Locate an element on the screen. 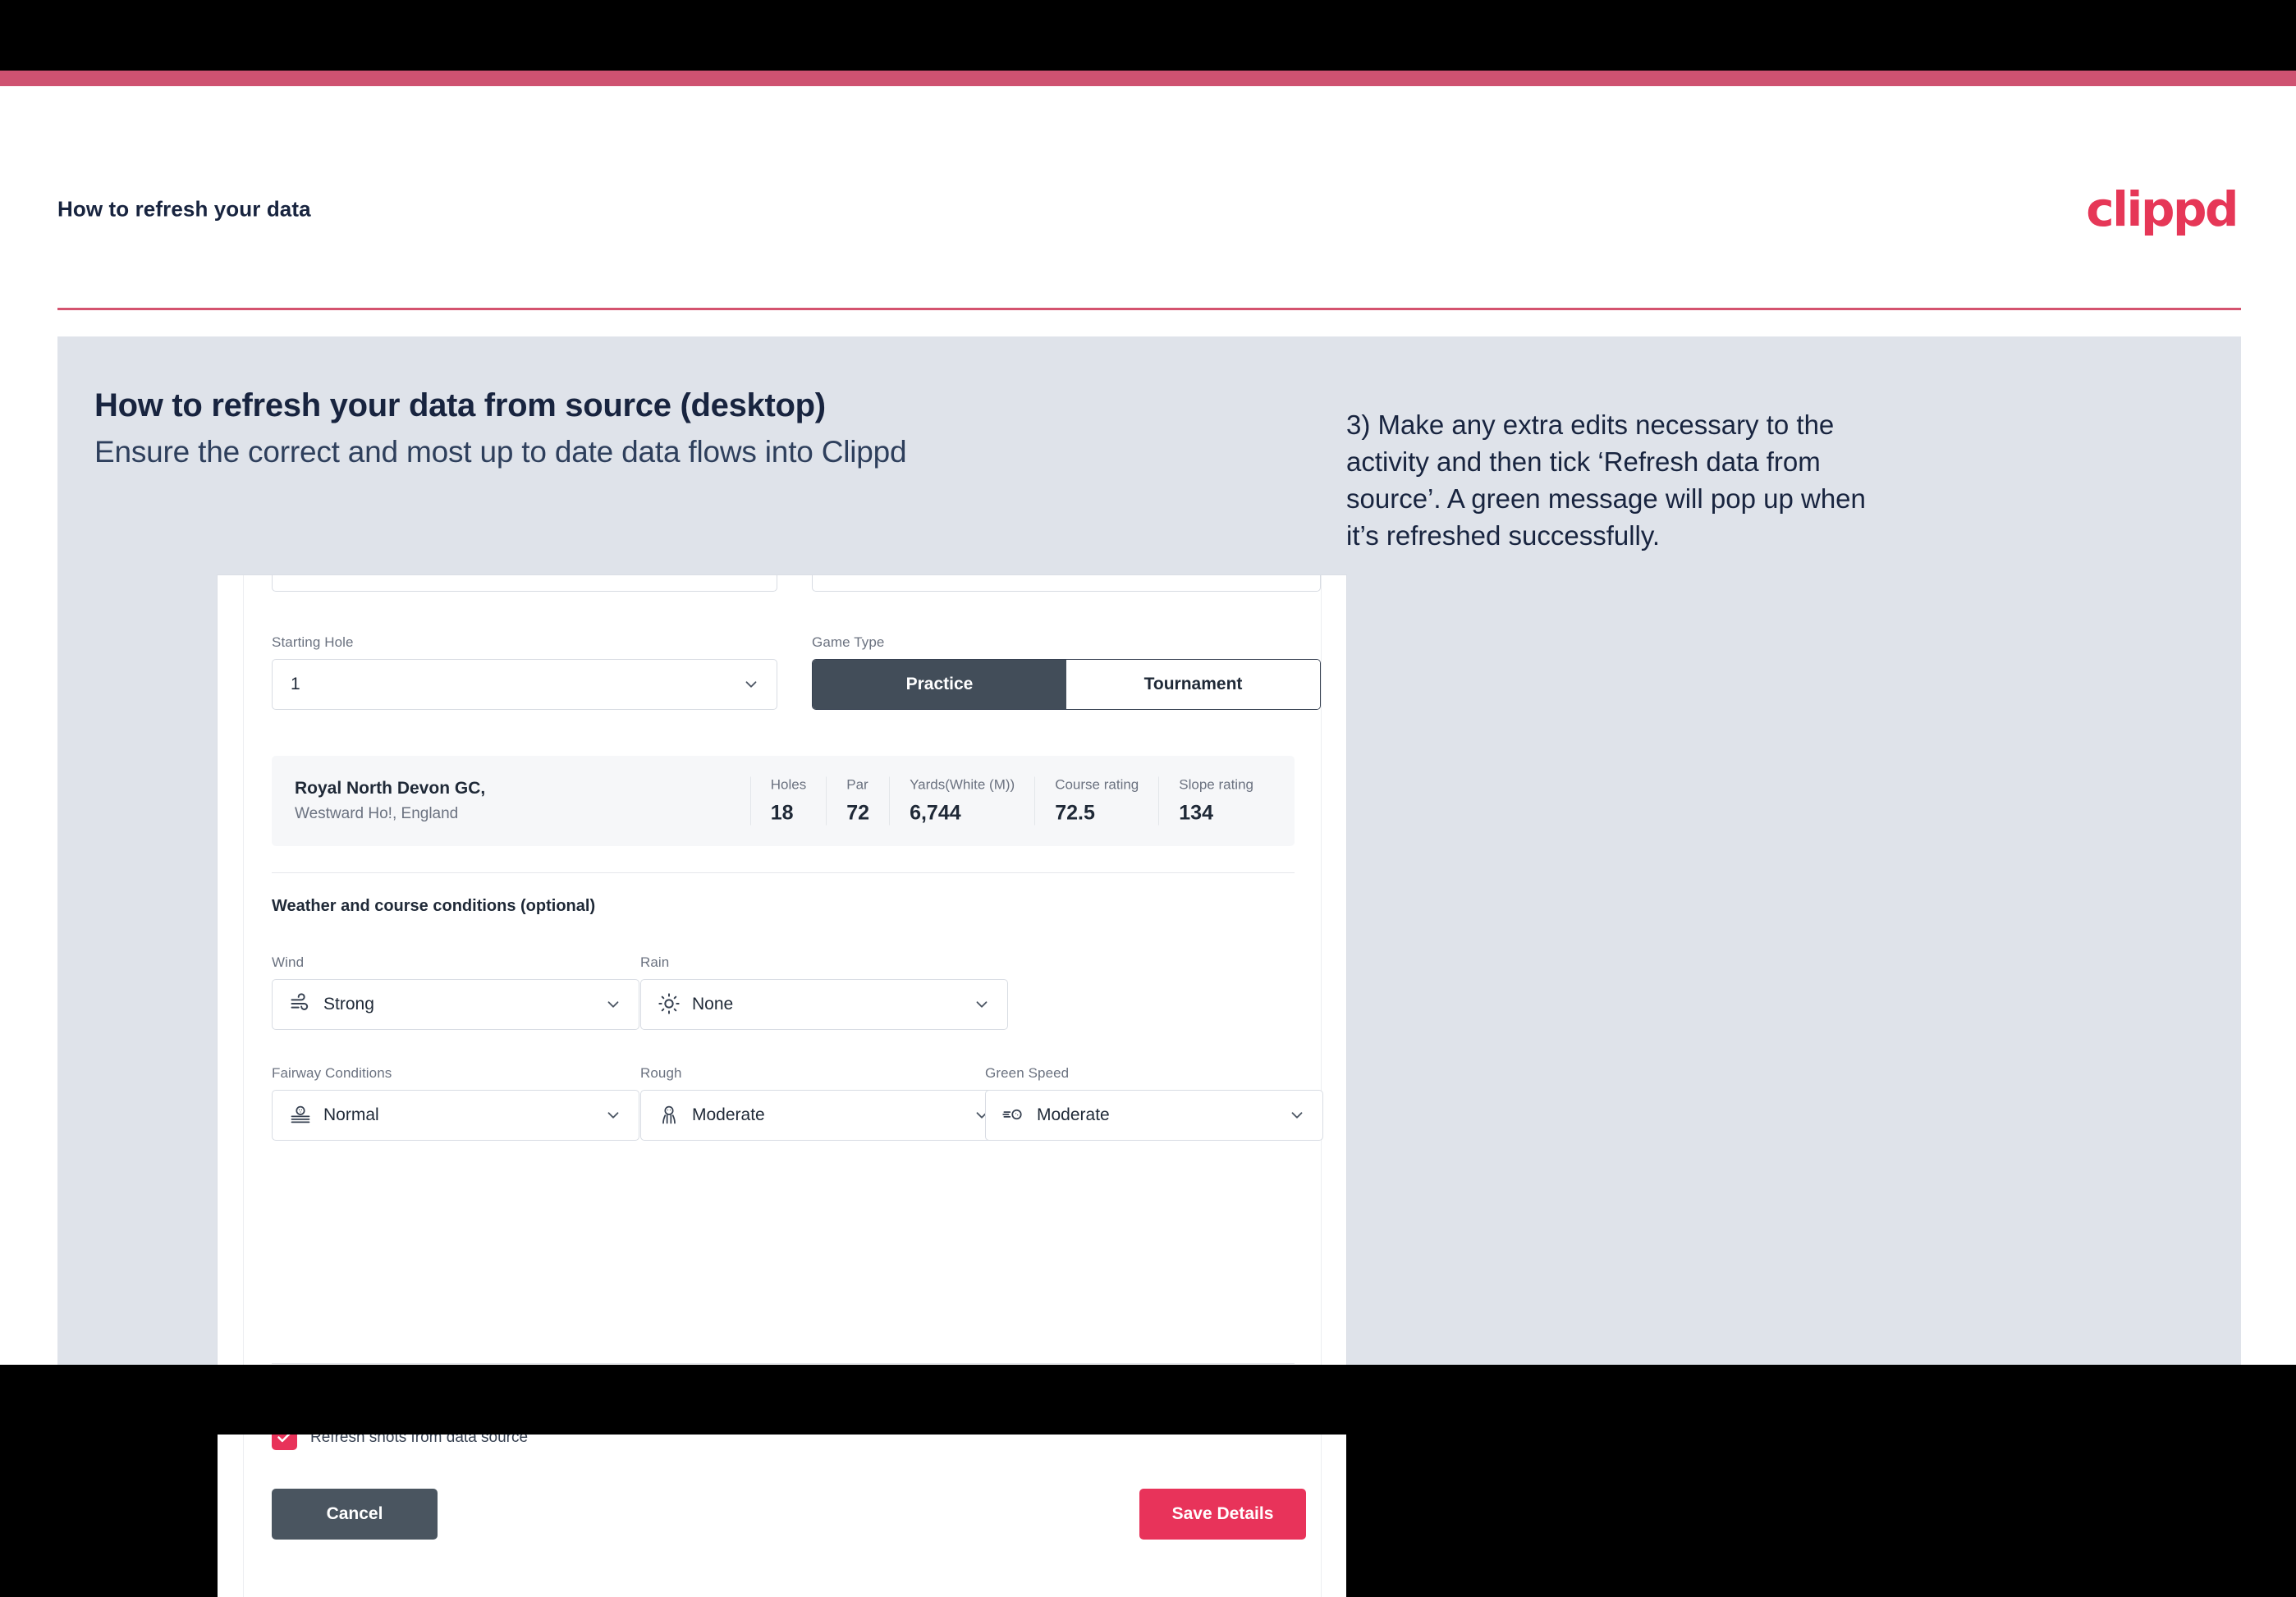  cancel-button: Cancel is located at coordinates (355, 1514).